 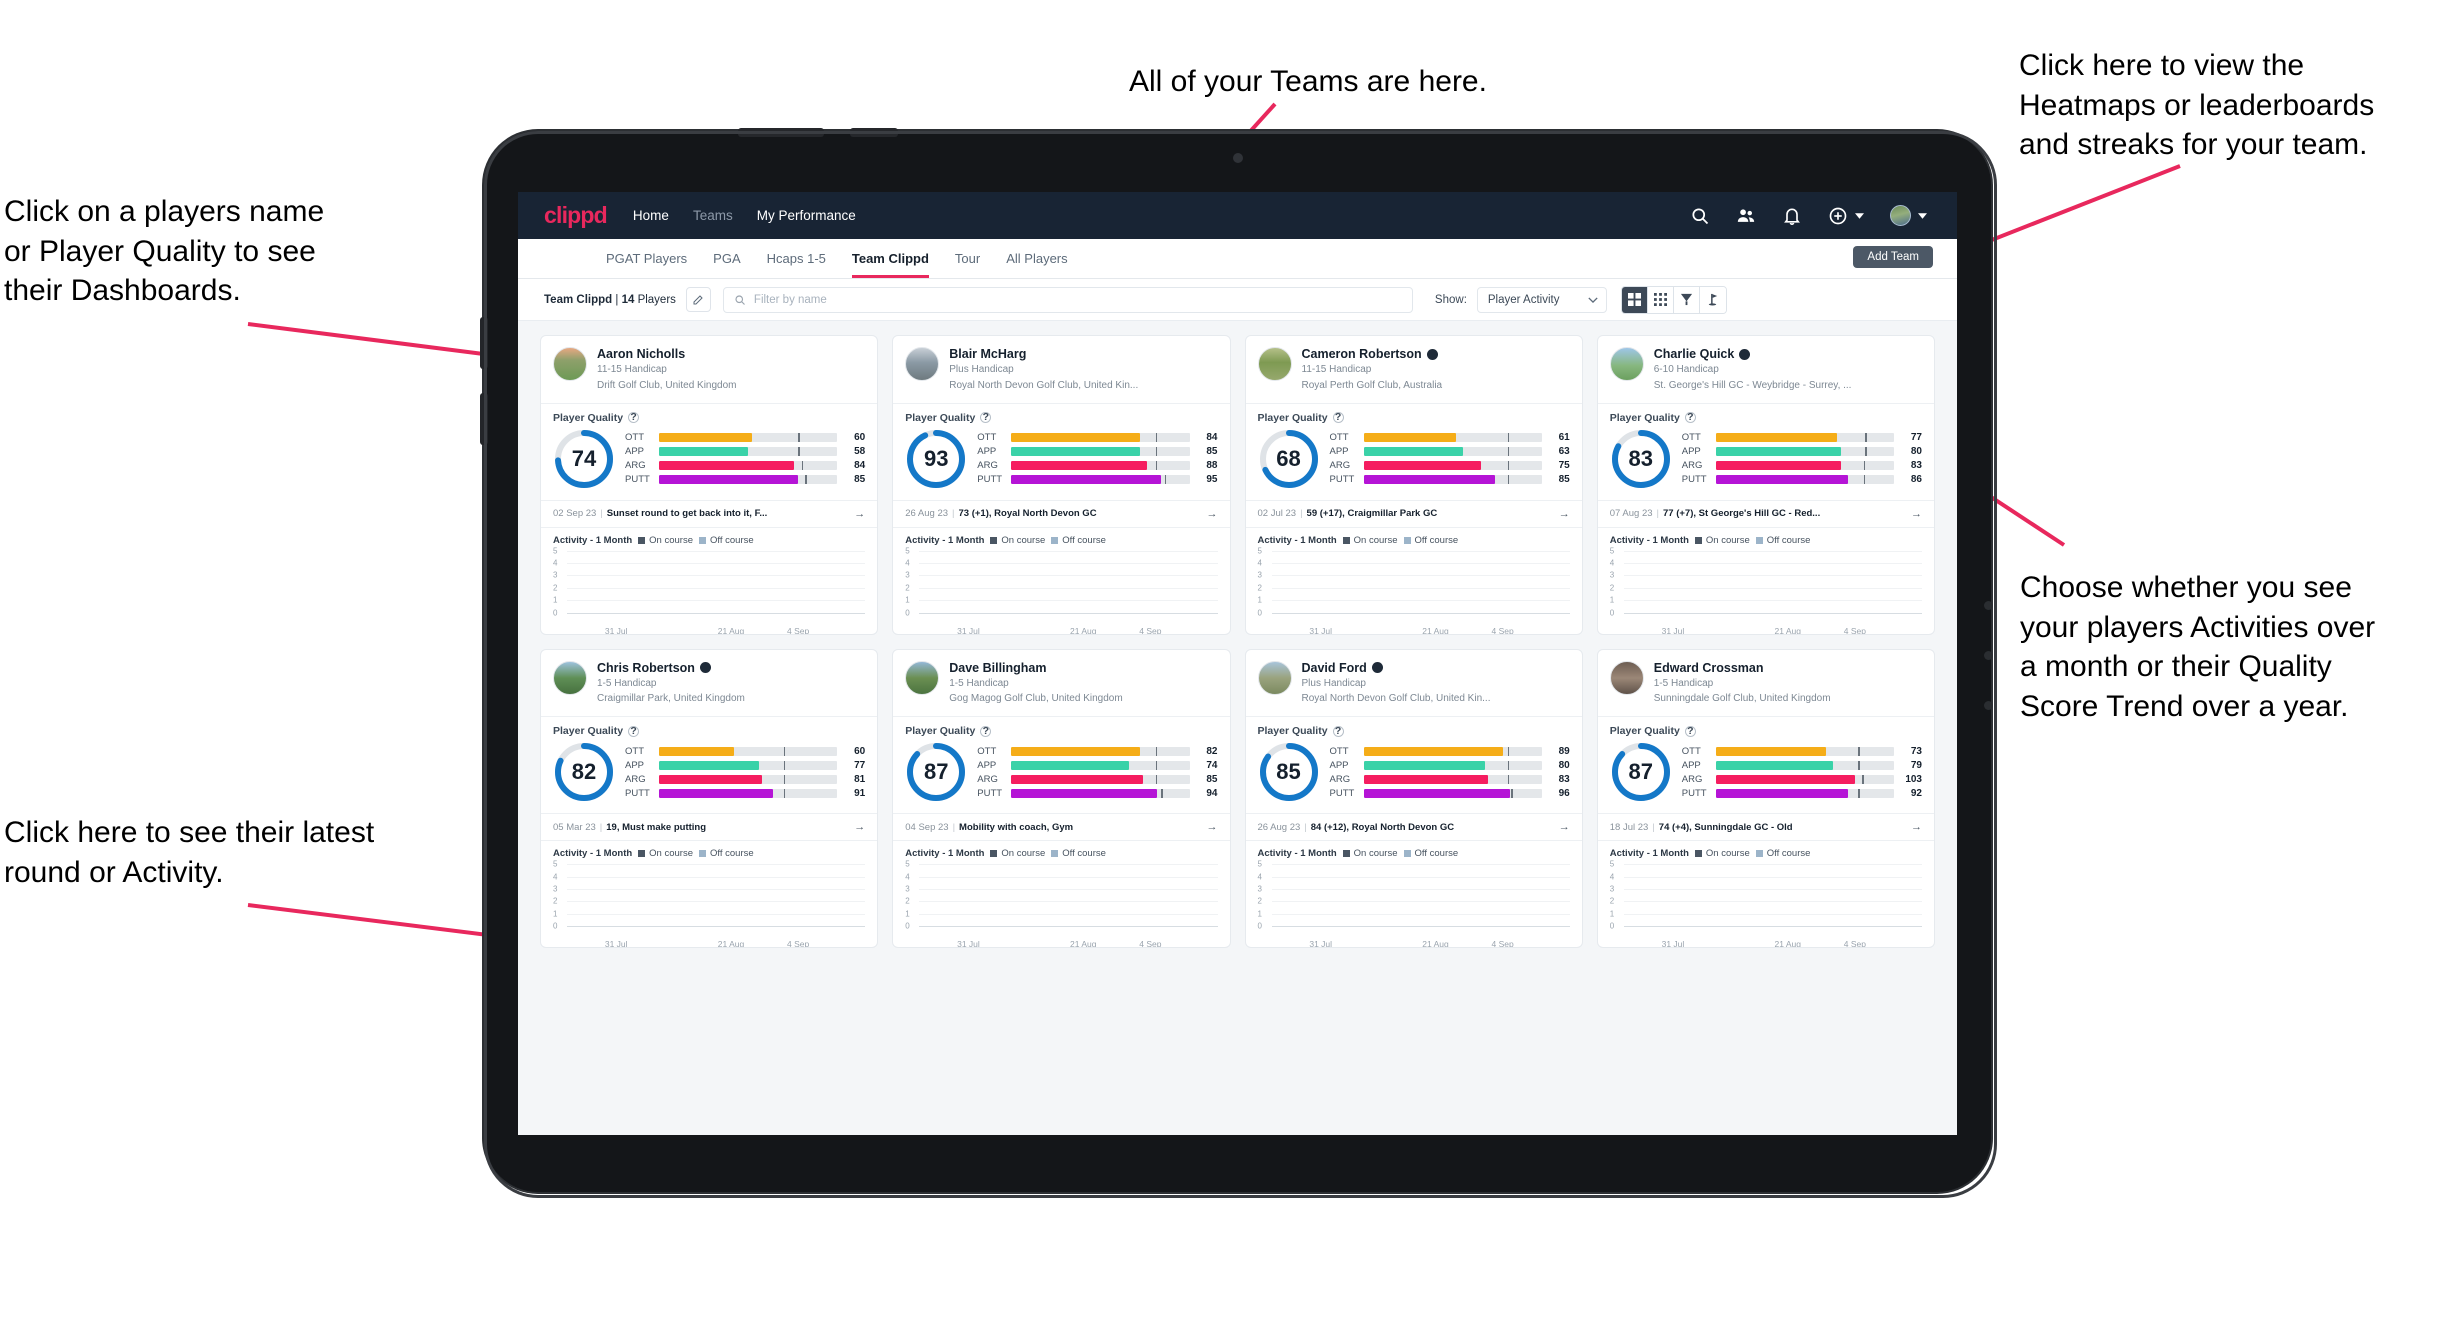 What do you see at coordinates (1083, 668) in the screenshot?
I see `player-name: Dave Billingham` at bounding box center [1083, 668].